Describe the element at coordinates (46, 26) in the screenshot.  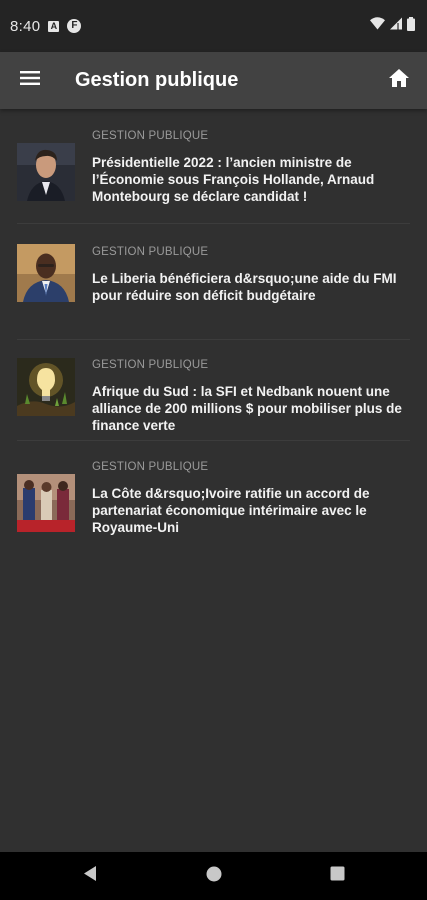
I see `status-left: 8:40 A F` at that location.